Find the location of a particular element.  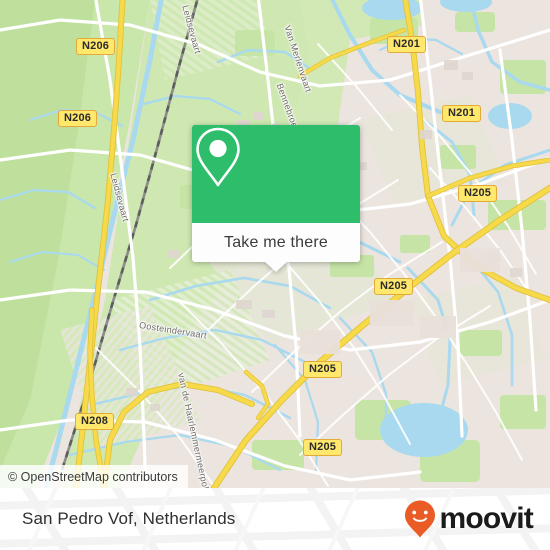

osm-attribution-text: © OpenStreetMap contributors is located at coordinates (93, 476).